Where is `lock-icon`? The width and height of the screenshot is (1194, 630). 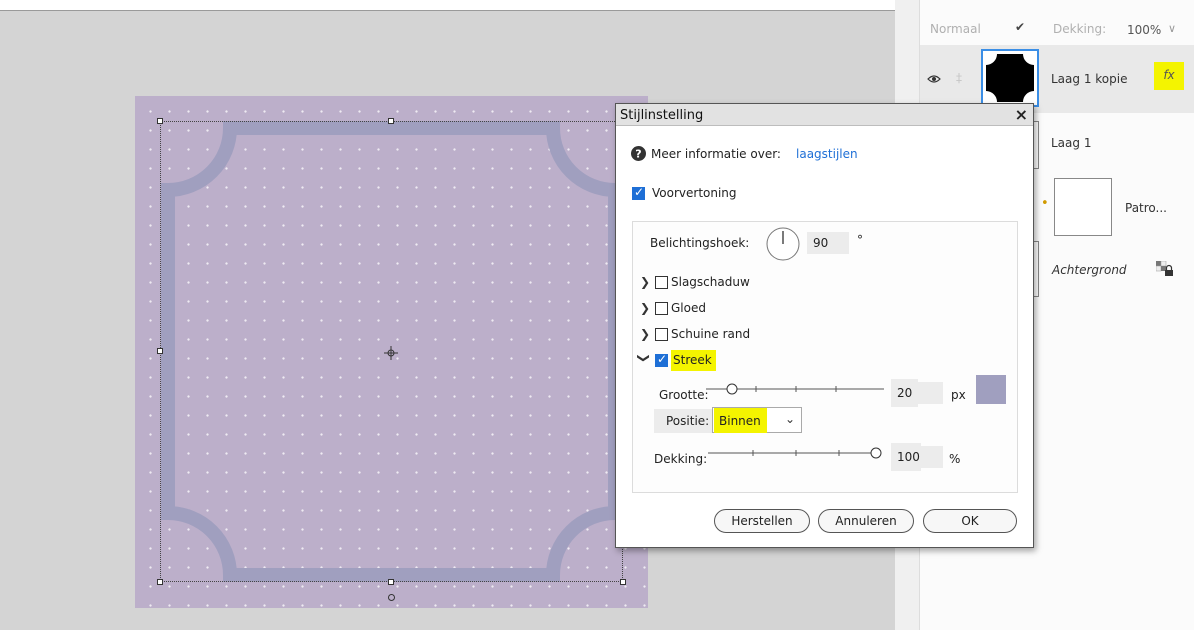 lock-icon is located at coordinates (1165, 269).